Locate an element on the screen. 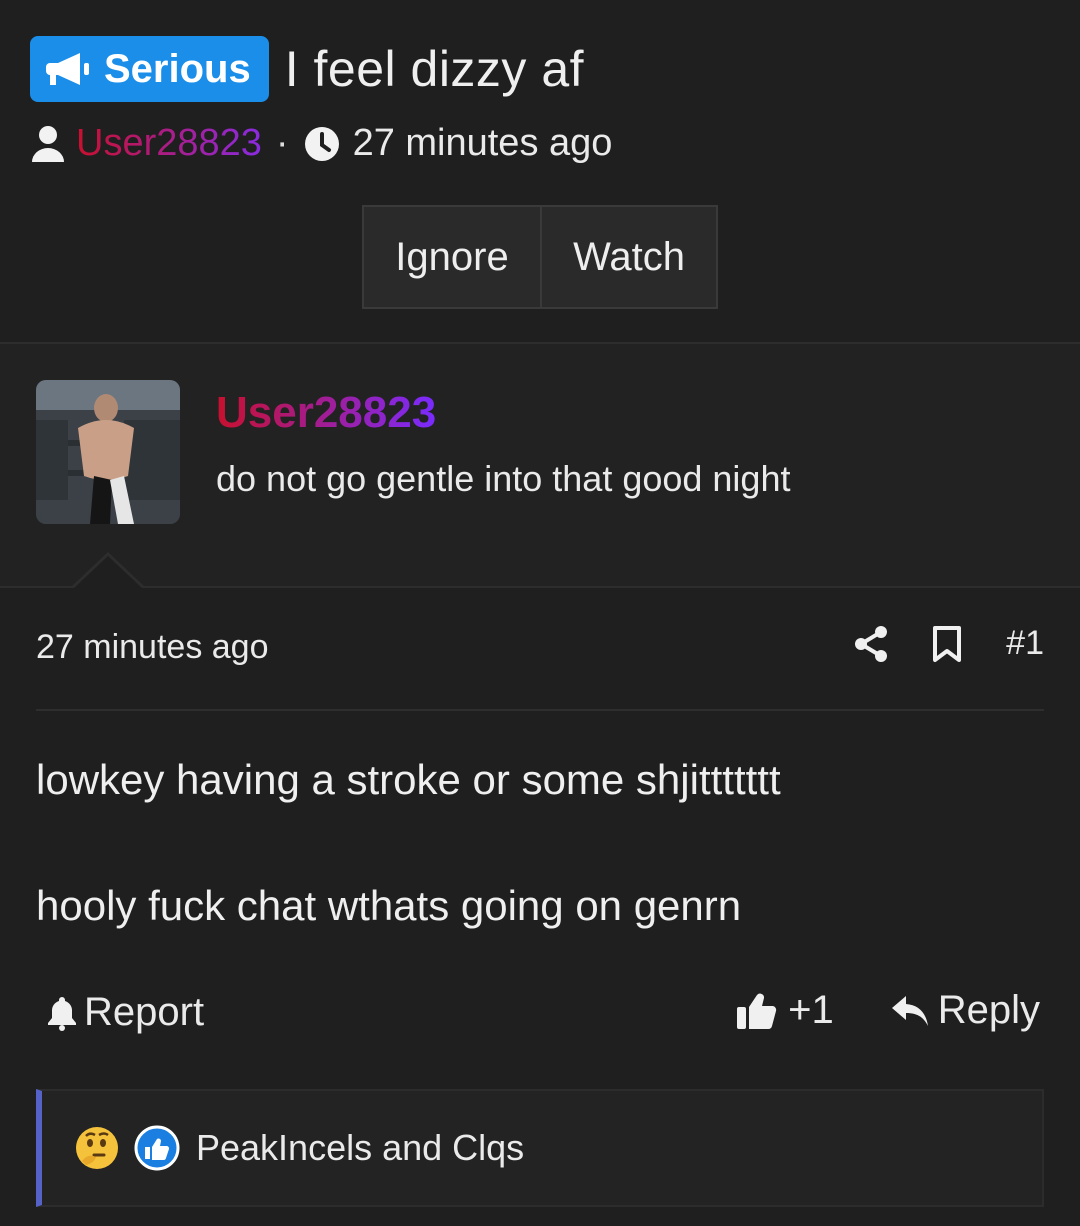 This screenshot has height=1226, width=1080. like-reaction-icon is located at coordinates (157, 1148).